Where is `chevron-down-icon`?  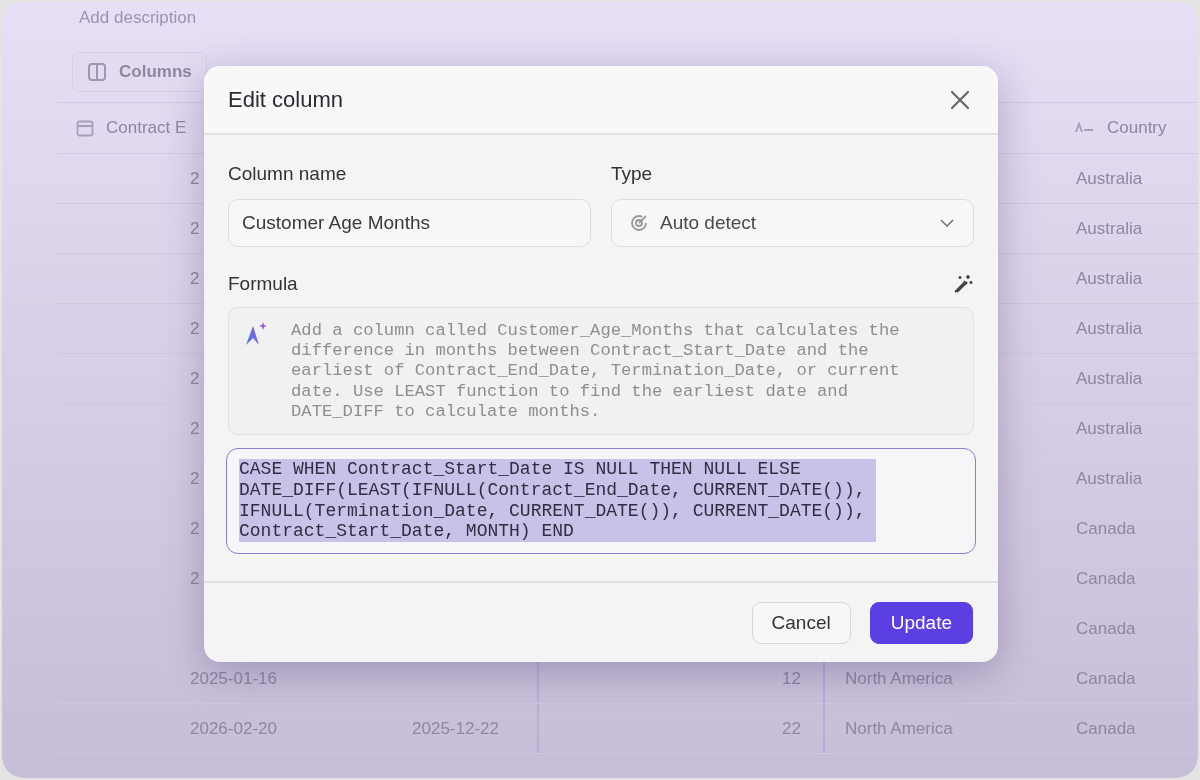
chevron-down-icon is located at coordinates (947, 223).